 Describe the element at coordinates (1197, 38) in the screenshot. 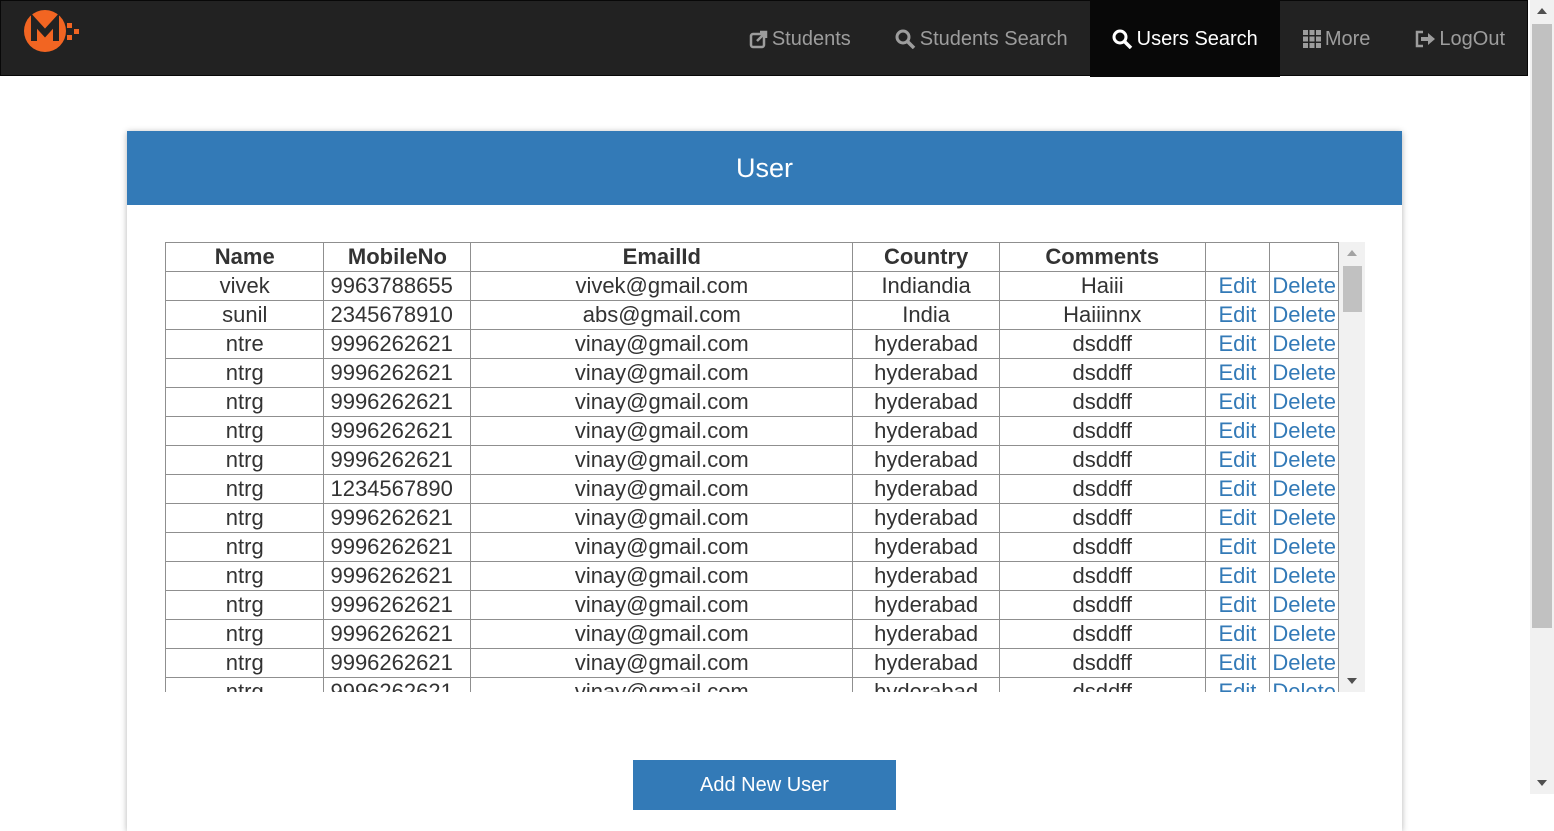

I see `nav-item-label: Users Search` at that location.